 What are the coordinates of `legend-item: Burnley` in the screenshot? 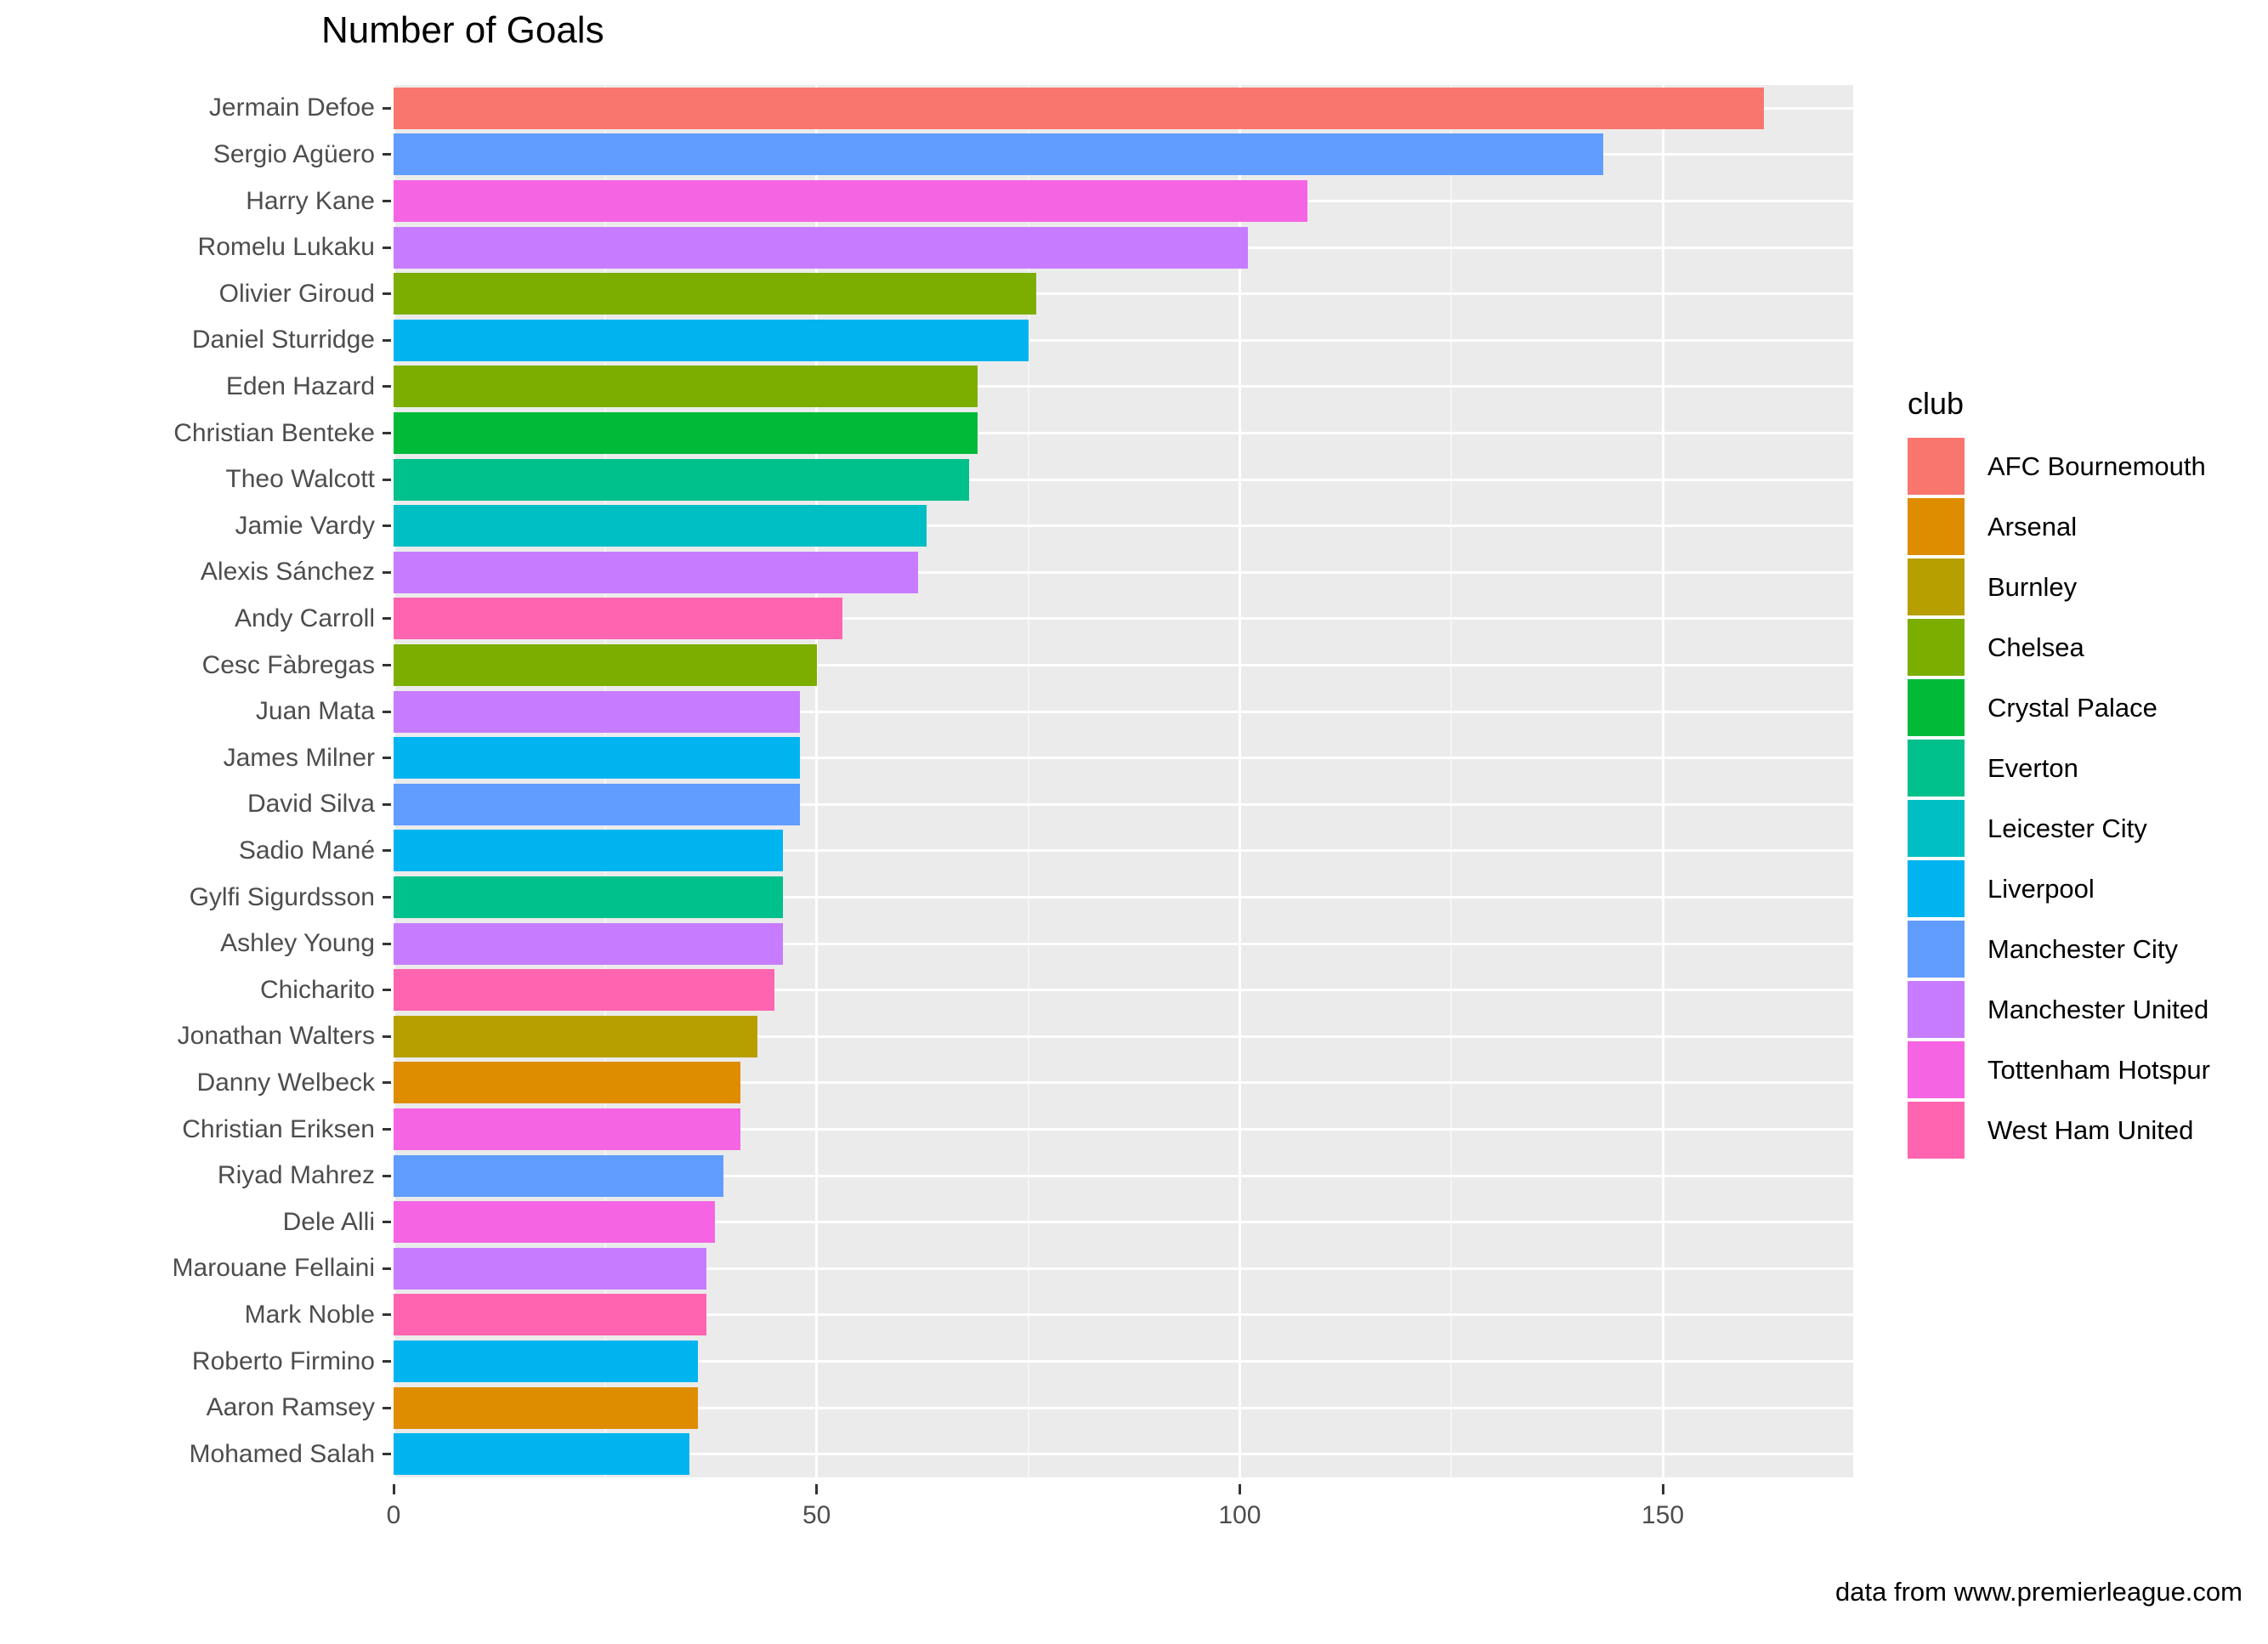 It's located at (2059, 587).